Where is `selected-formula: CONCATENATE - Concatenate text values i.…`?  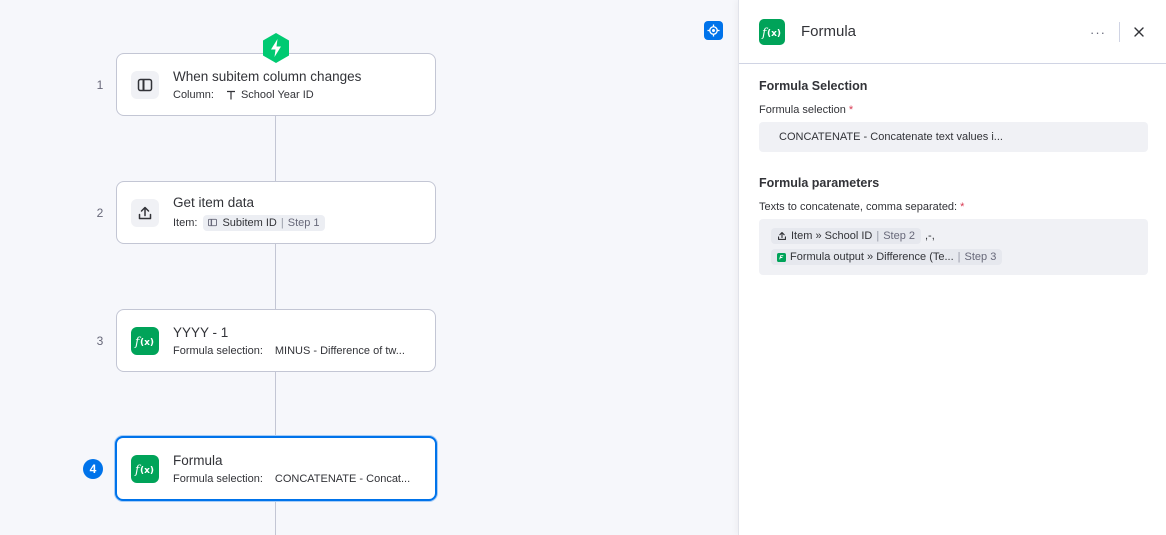
selected-formula: CONCATENATE - Concatenate text values i.… is located at coordinates (891, 137).